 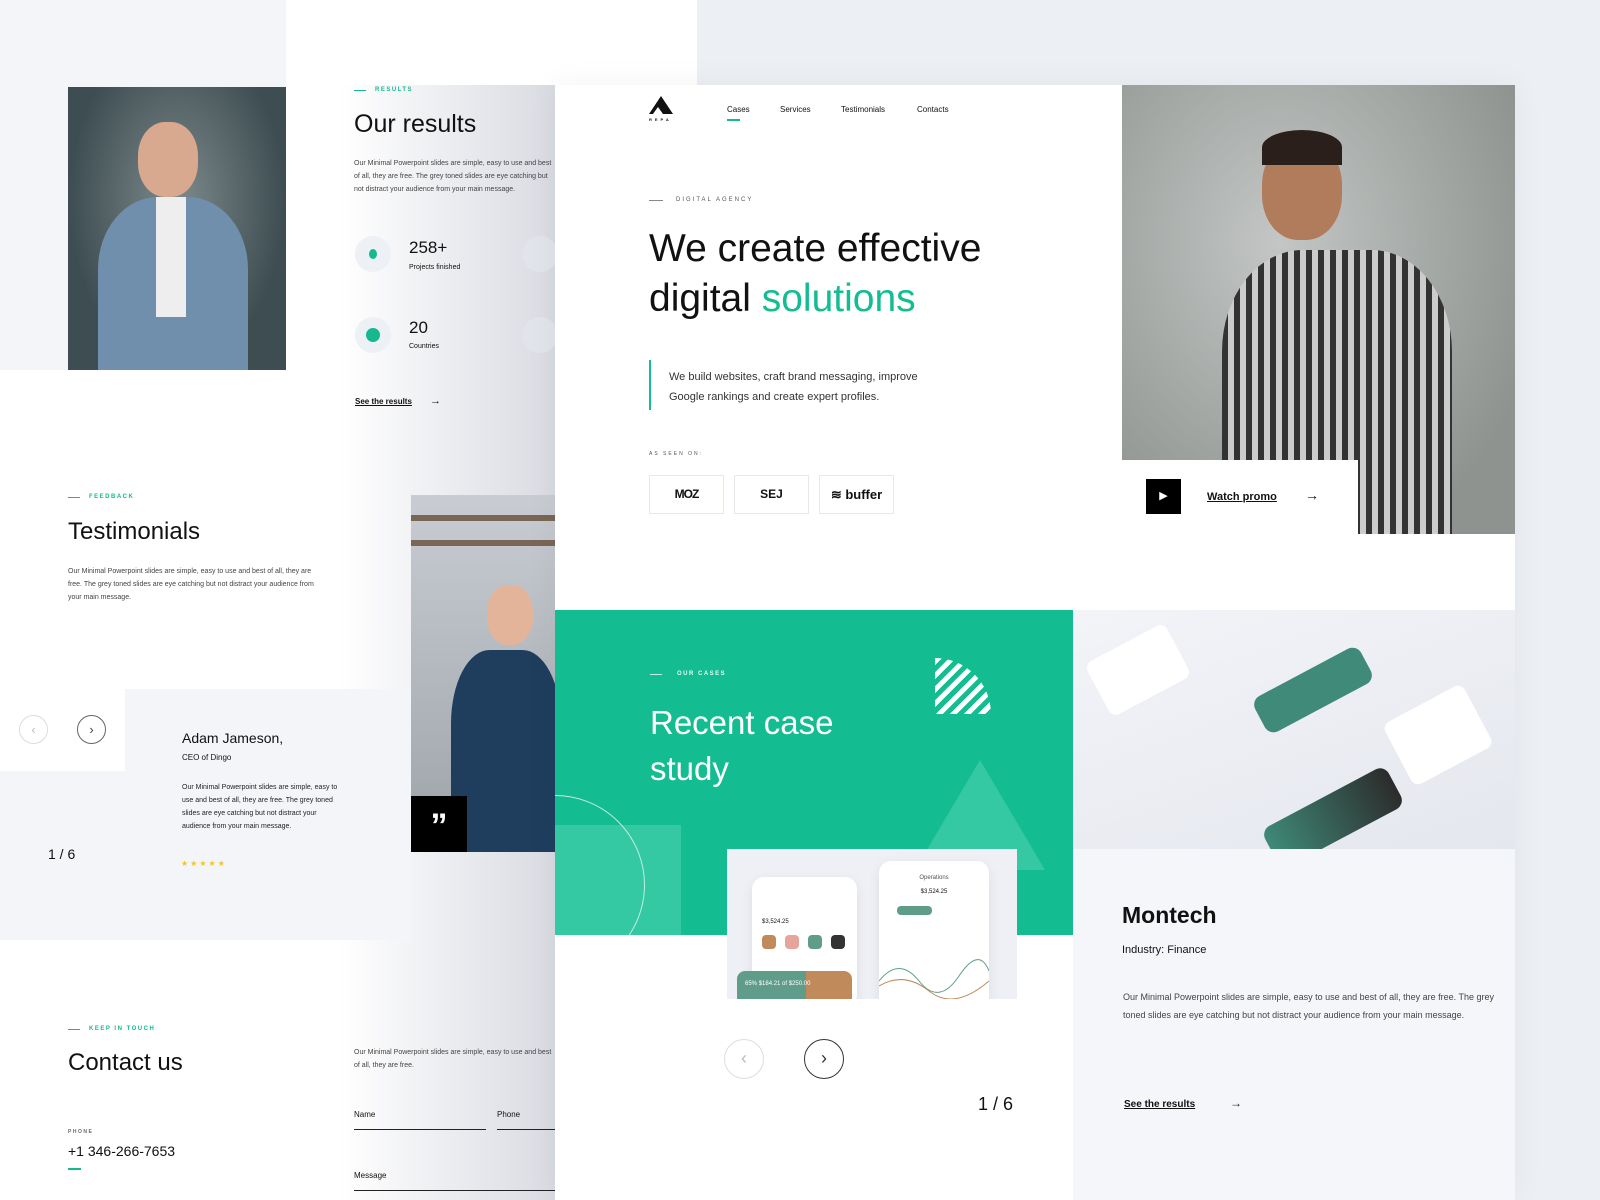 What do you see at coordinates (656, 200) in the screenshot?
I see `hero-dash` at bounding box center [656, 200].